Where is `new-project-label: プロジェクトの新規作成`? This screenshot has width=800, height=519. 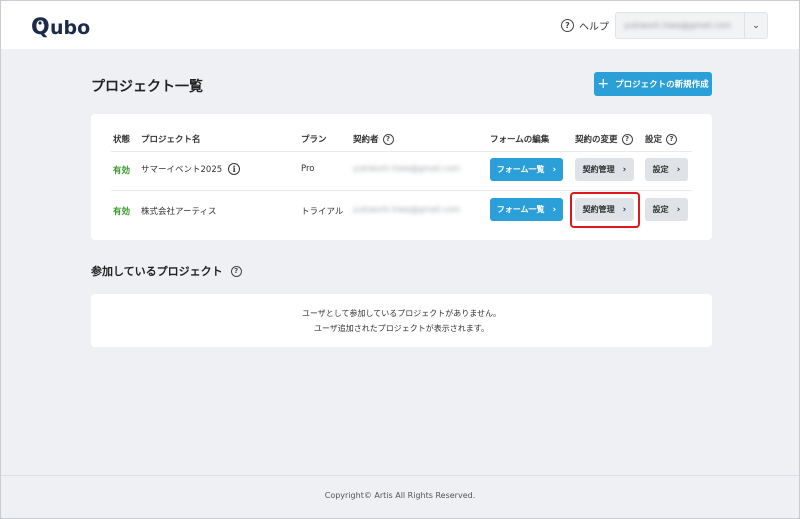 new-project-label: プロジェクトの新規作成 is located at coordinates (662, 85).